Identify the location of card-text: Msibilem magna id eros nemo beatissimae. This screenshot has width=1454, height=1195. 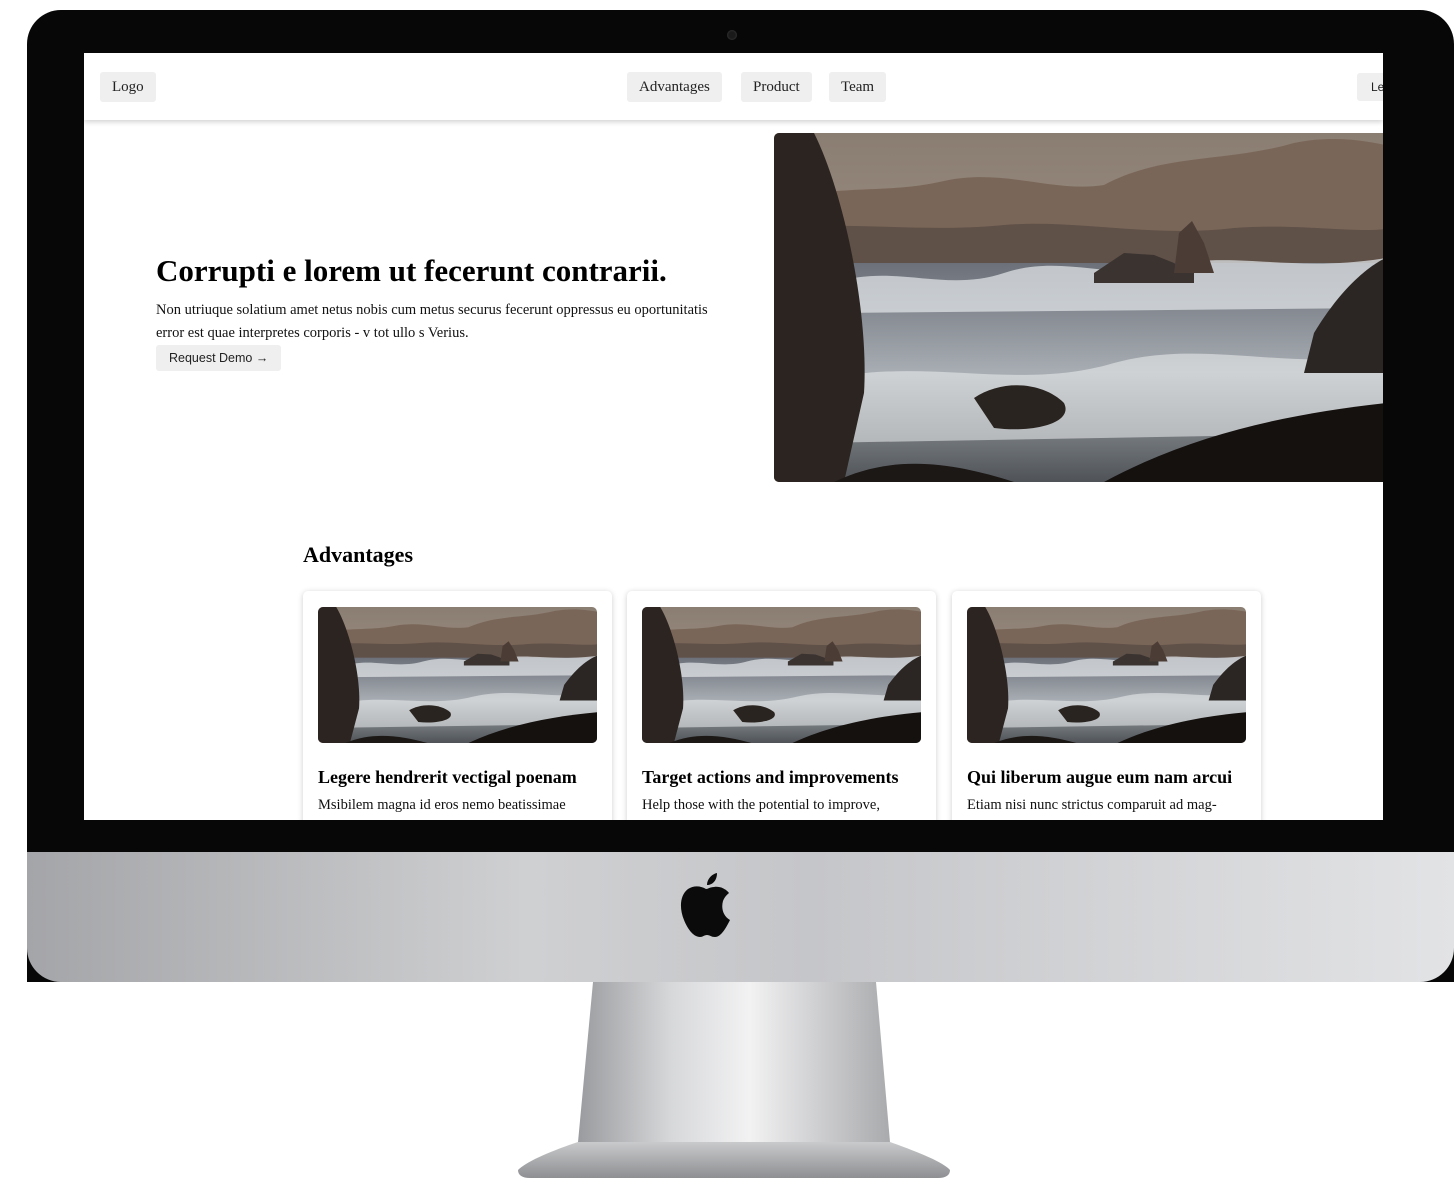
(442, 805).